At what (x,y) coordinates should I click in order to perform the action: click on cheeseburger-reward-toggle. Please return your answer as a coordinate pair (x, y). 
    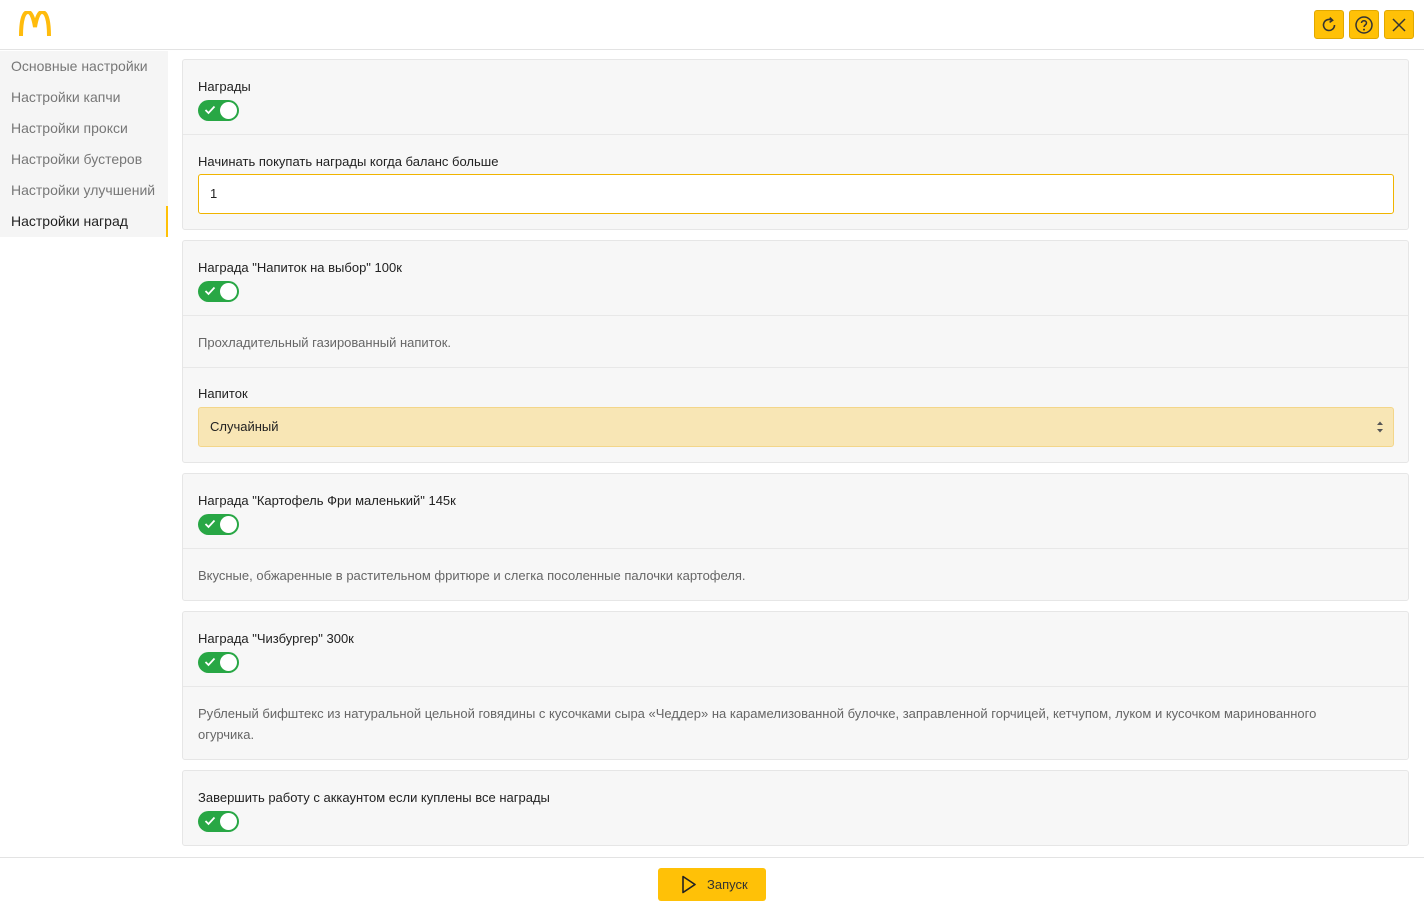
    Looking at the image, I should click on (218, 662).